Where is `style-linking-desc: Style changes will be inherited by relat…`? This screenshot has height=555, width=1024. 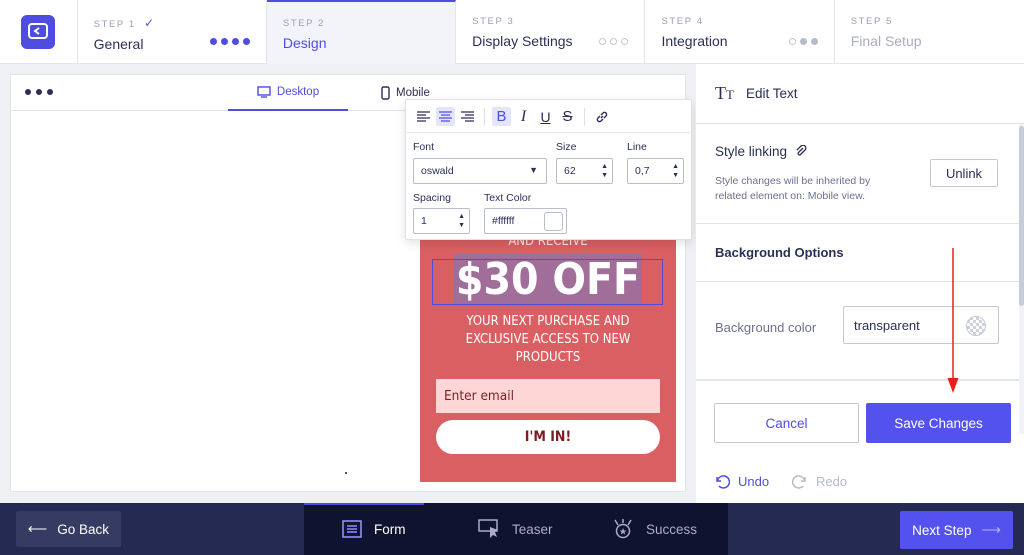 style-linking-desc: Style changes will be inherited by relat… is located at coordinates (793, 188).